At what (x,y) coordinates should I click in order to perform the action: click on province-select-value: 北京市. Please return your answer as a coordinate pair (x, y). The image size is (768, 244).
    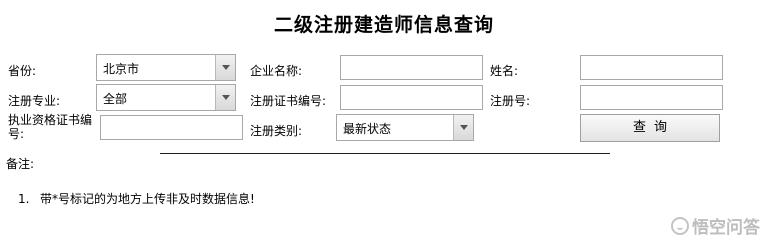
    Looking at the image, I should click on (121, 69).